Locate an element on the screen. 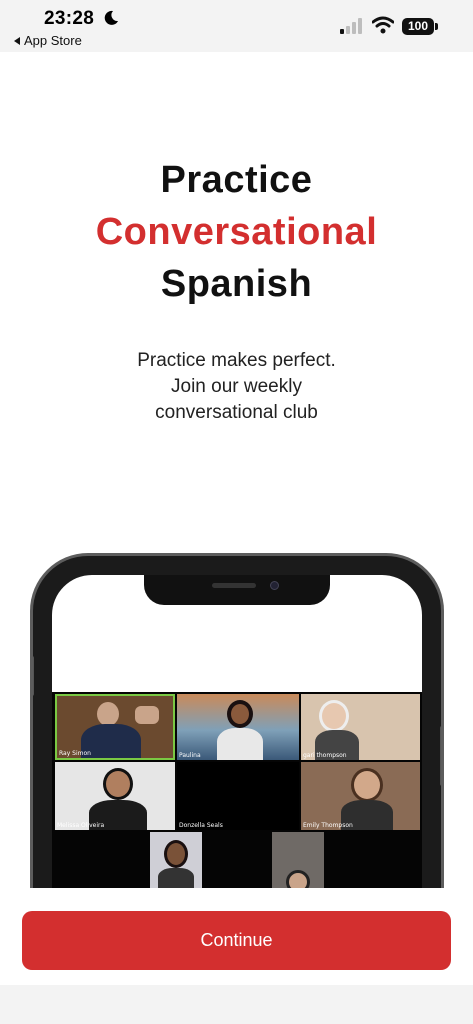 This screenshot has width=473, height=1024. participant-name: Melissa Oliveira is located at coordinates (81, 825).